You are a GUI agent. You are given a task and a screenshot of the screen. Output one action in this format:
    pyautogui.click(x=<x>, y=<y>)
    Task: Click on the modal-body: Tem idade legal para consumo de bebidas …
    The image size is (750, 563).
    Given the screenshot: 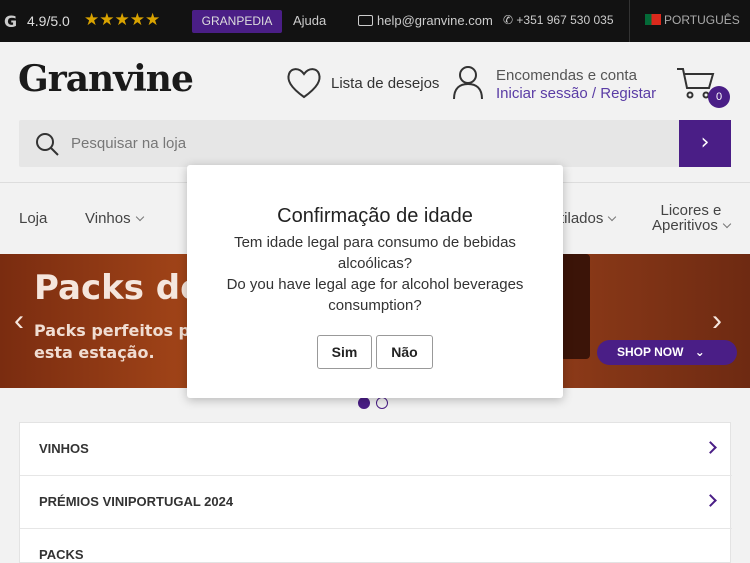 What is the action you would take?
    pyautogui.click(x=375, y=274)
    